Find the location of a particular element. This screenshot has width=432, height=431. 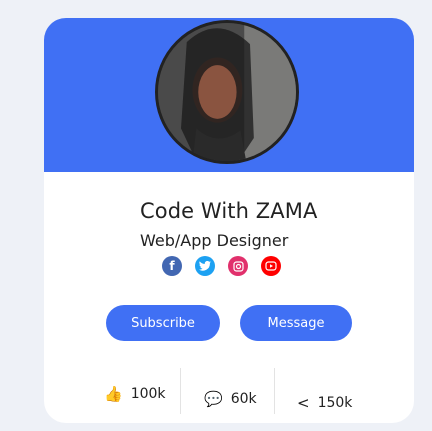

profile-name: Code With ZAMA is located at coordinates (229, 211).